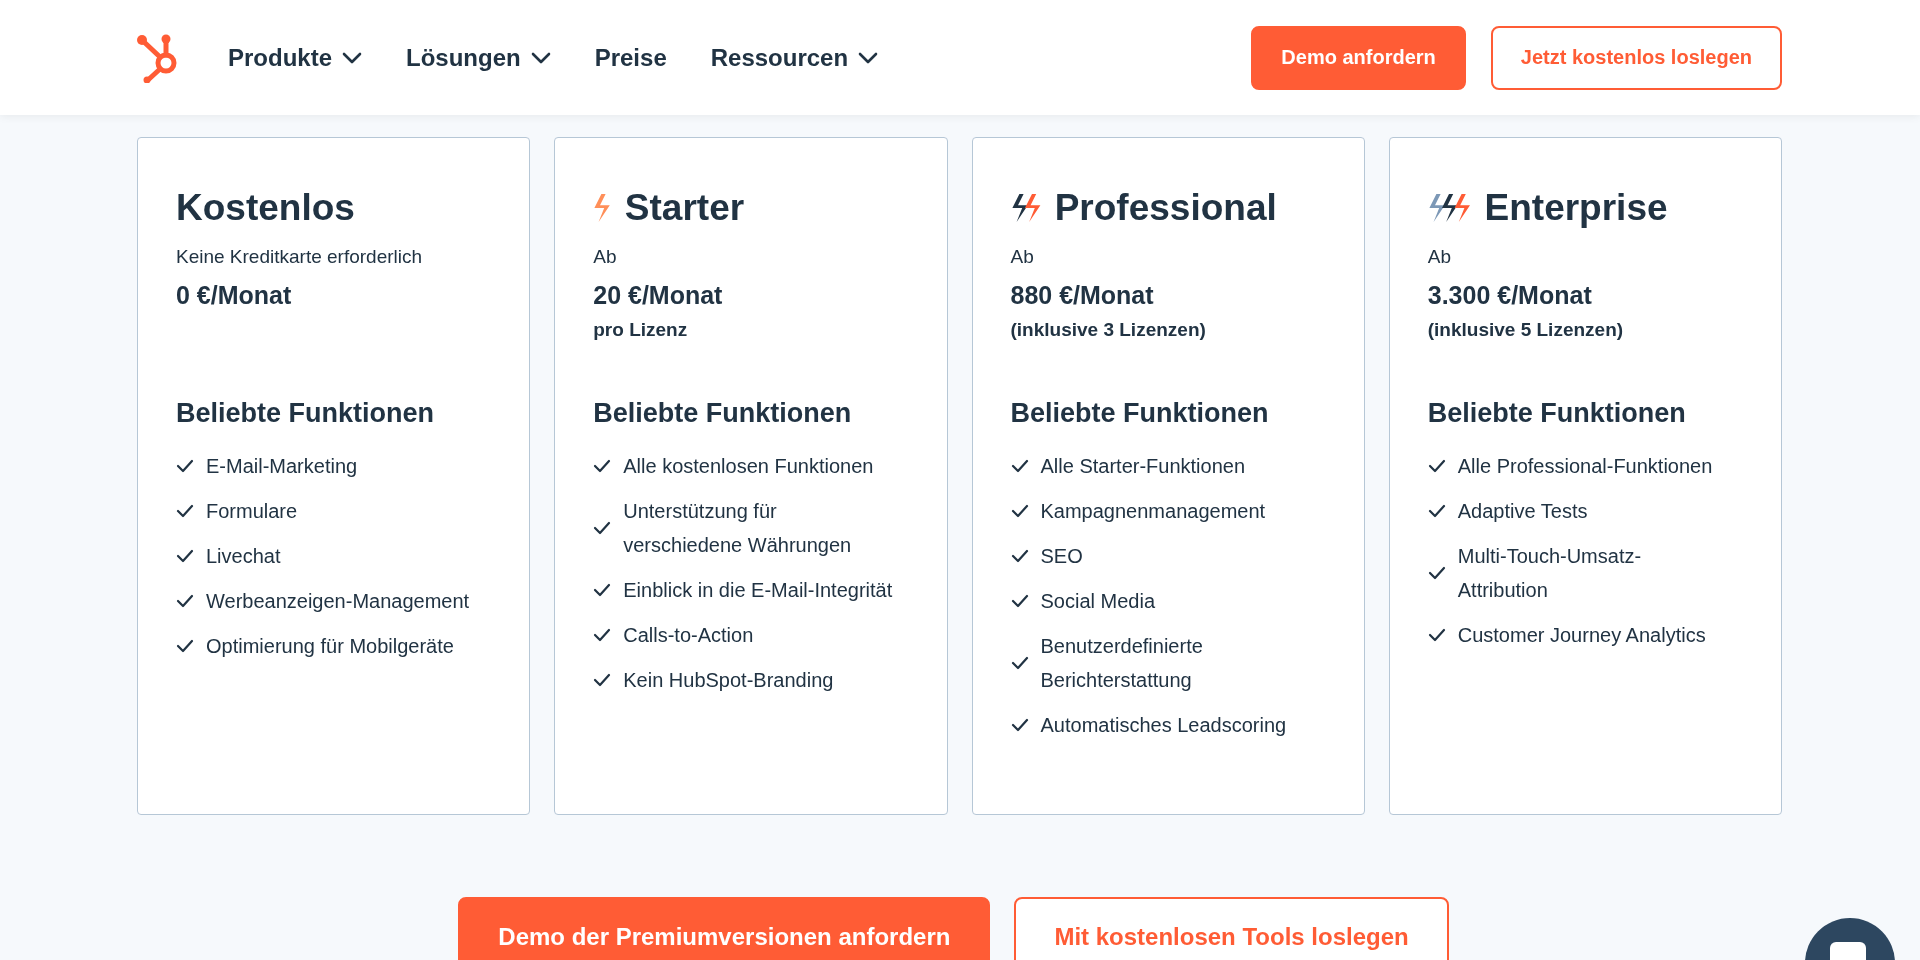 The height and width of the screenshot is (960, 1920). Describe the element at coordinates (1850, 939) in the screenshot. I see `chat-icon` at that location.